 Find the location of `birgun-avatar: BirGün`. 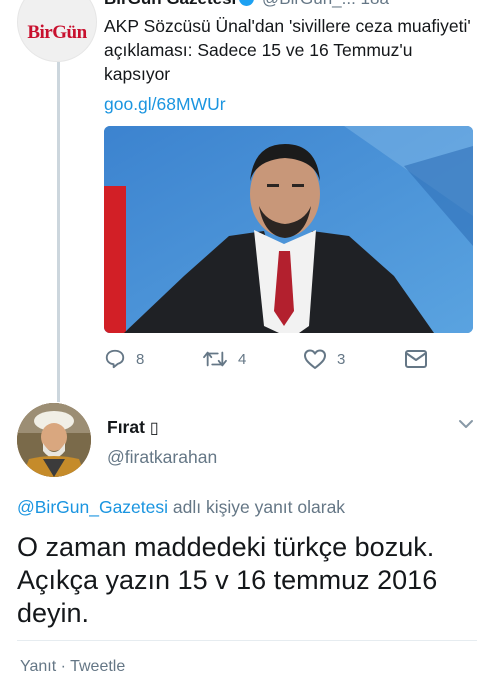

birgun-avatar: BirGün is located at coordinates (57, 31).